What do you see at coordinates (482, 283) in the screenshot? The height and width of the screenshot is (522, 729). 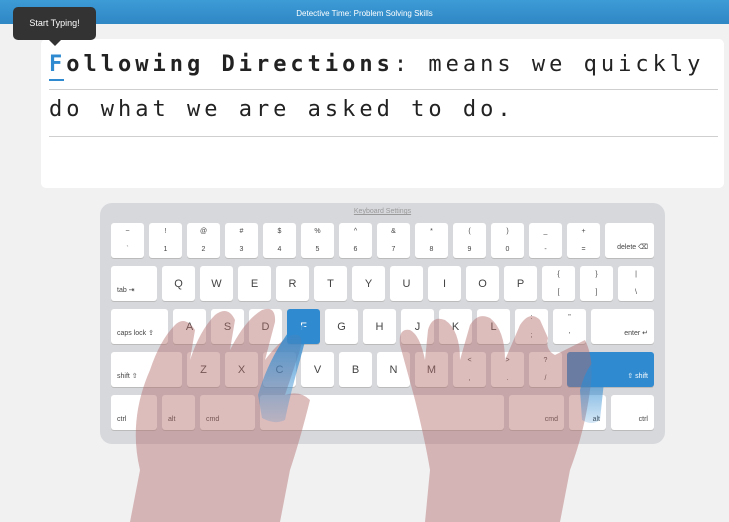 I see `key-o: O` at bounding box center [482, 283].